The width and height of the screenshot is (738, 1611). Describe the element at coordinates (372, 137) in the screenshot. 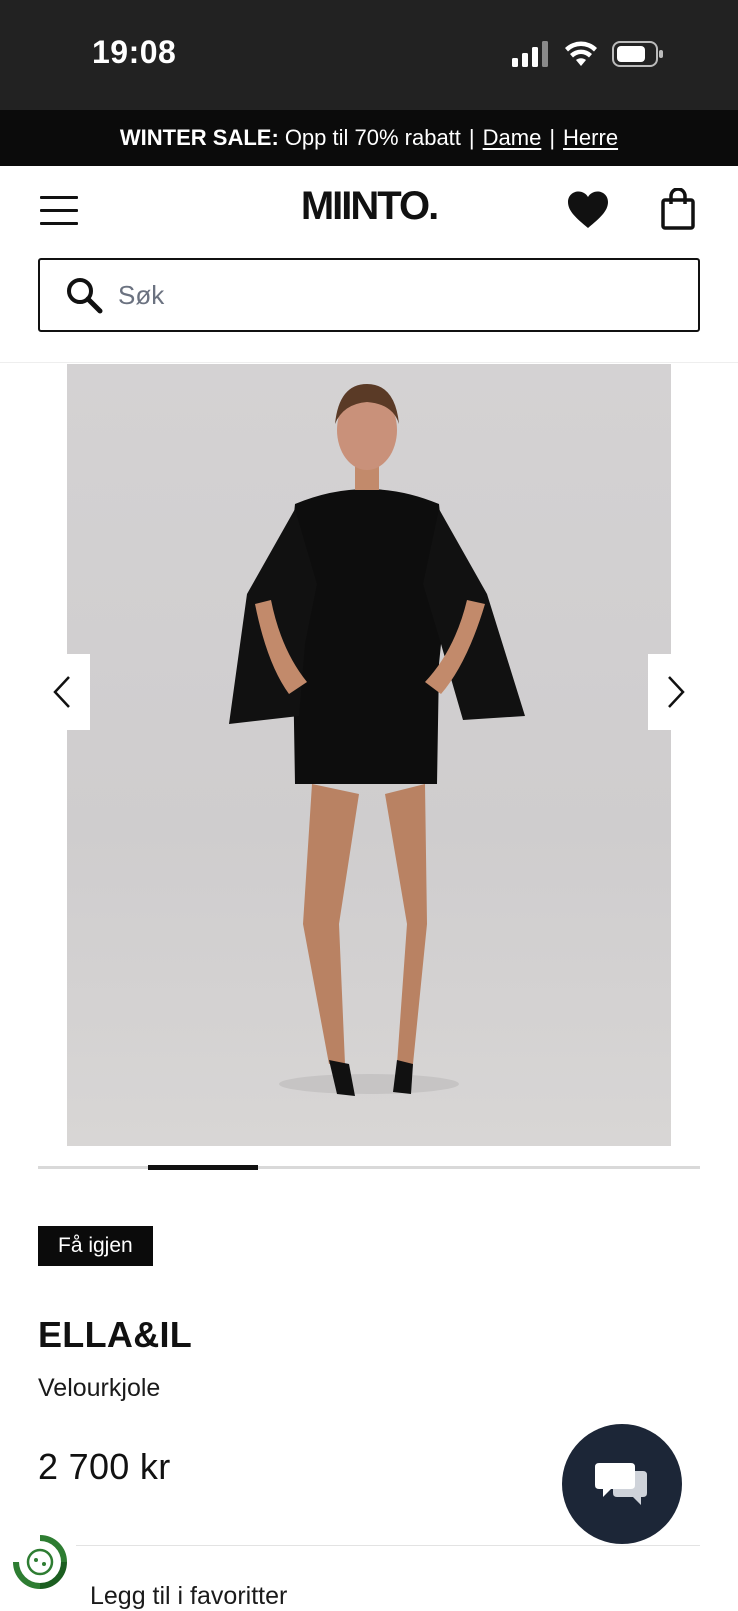

I see `sale-text: Opp til 70% rabatt` at that location.